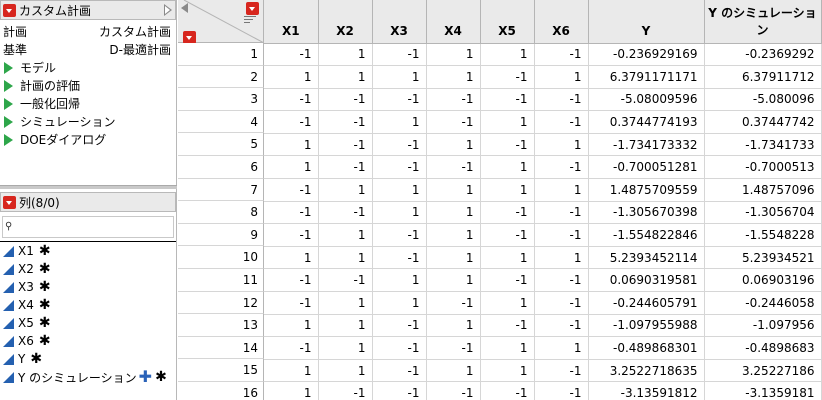 The image size is (822, 400). I want to click on row-number: 12, so click(221, 303).